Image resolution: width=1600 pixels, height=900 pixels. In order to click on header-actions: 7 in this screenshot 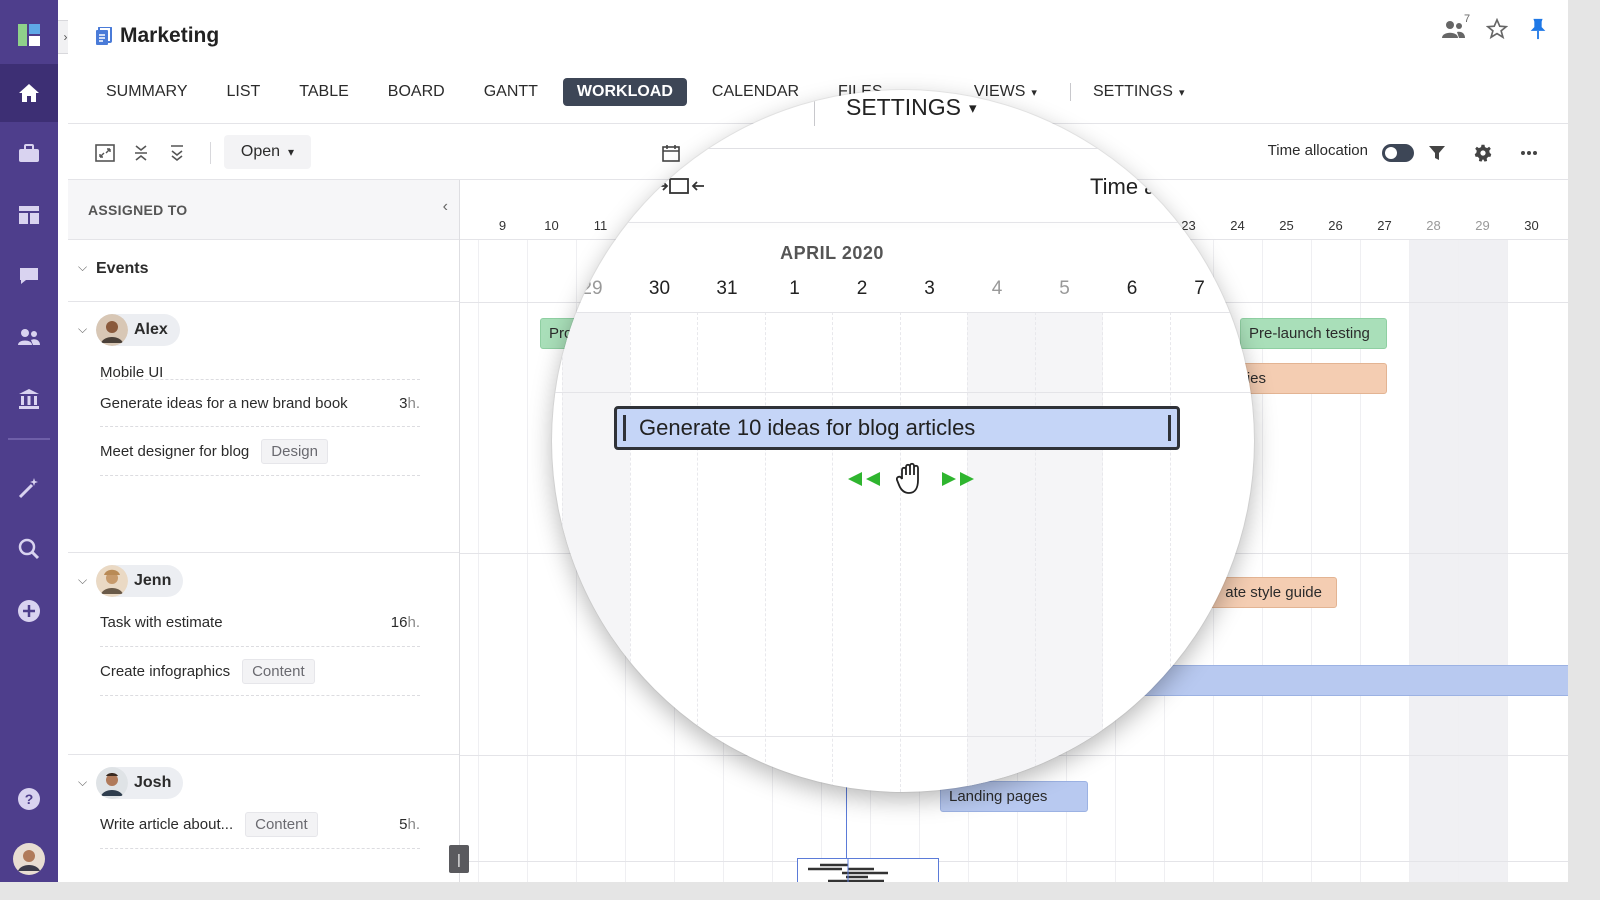, I will do `click(1495, 26)`.